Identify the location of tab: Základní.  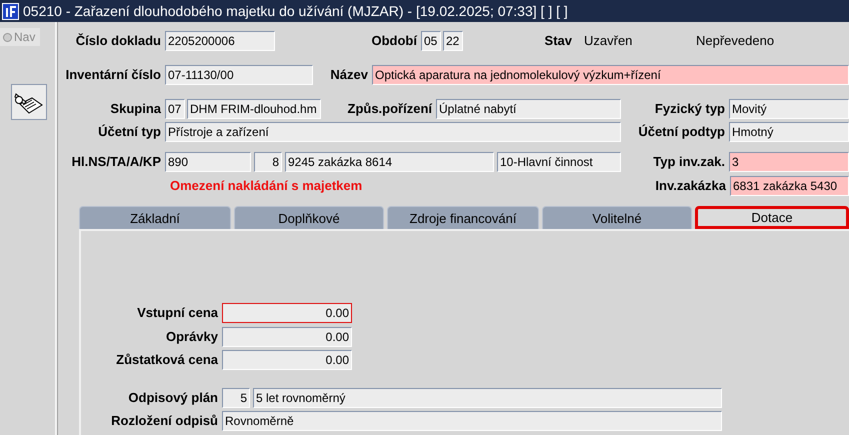
(155, 217).